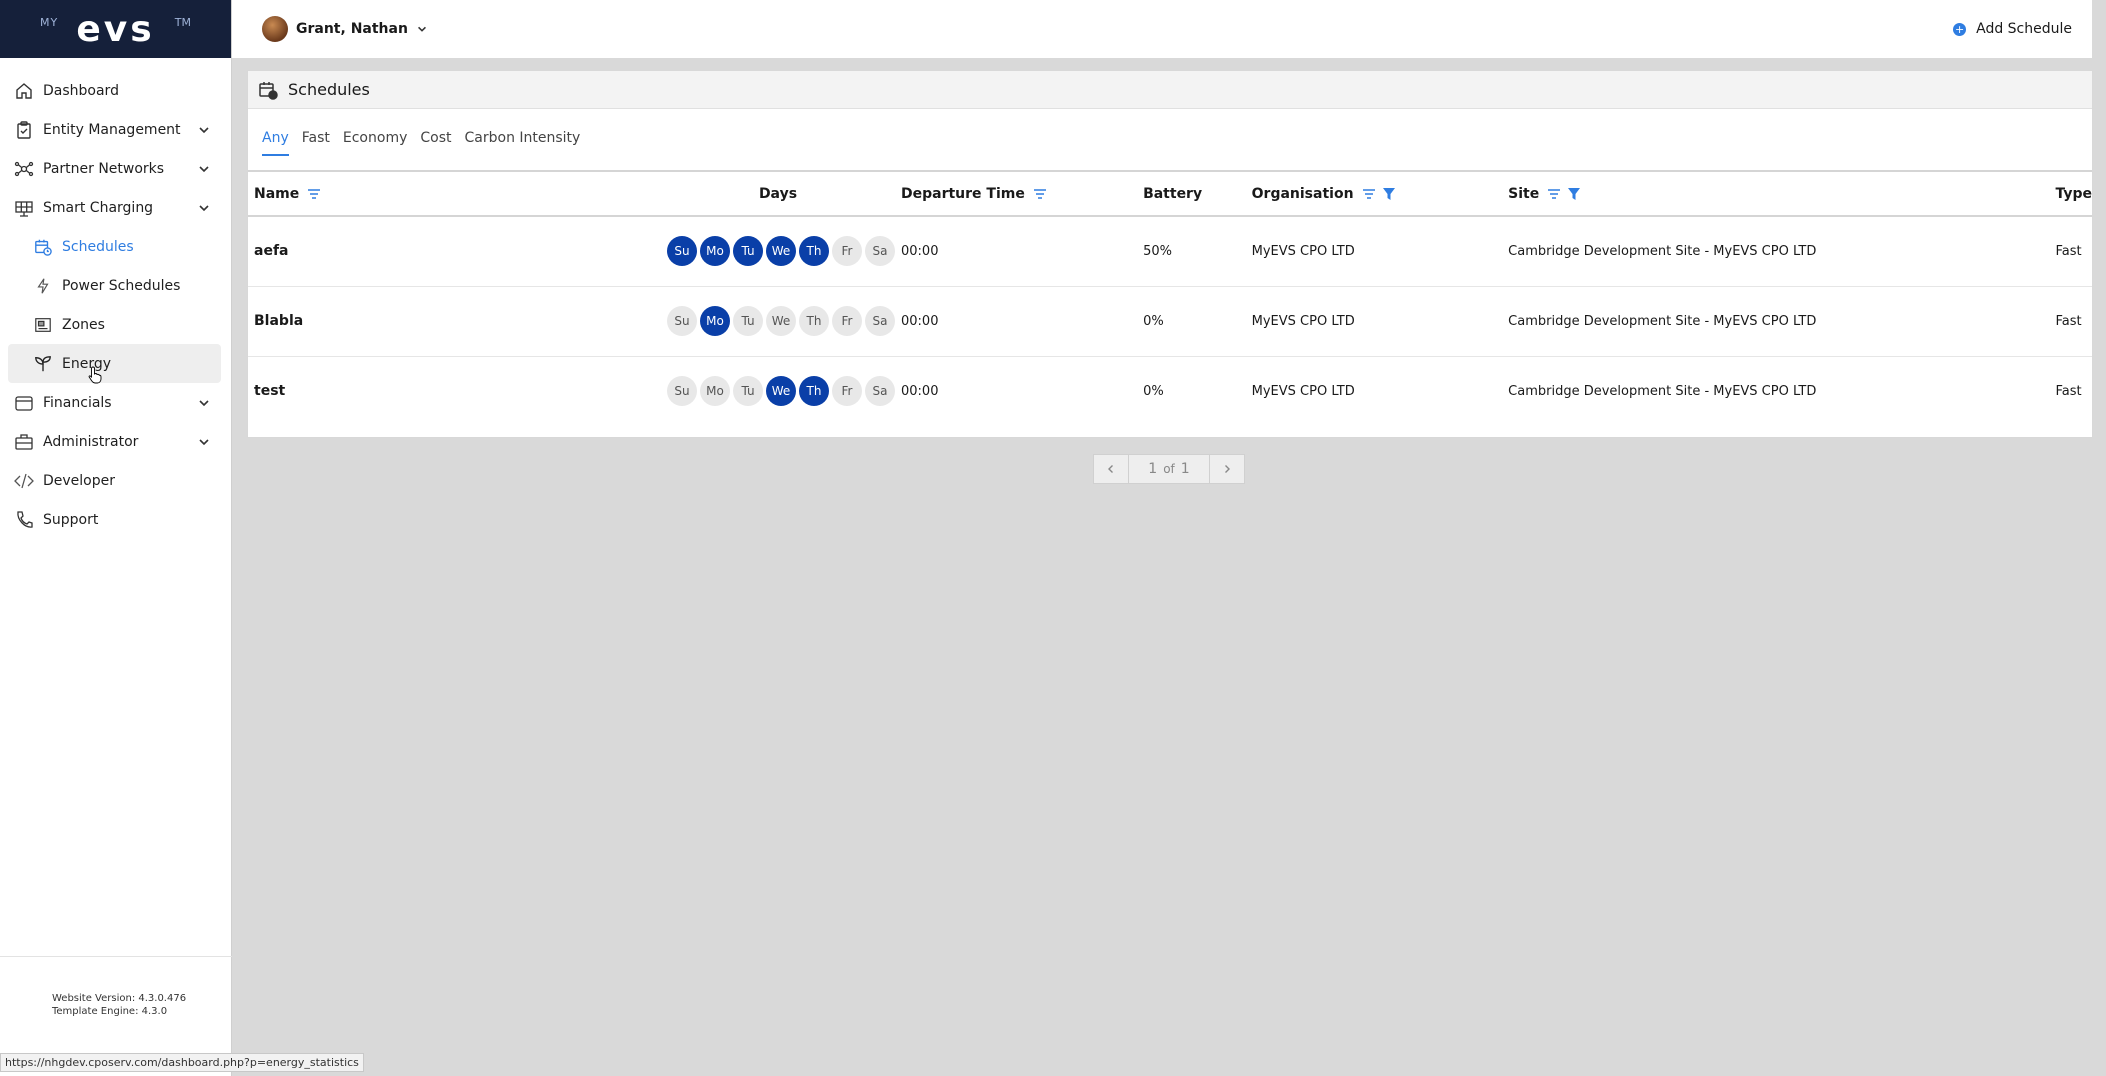 This screenshot has height=1076, width=2106. Describe the element at coordinates (115, 519) in the screenshot. I see `sidebar-item-support: Support` at that location.